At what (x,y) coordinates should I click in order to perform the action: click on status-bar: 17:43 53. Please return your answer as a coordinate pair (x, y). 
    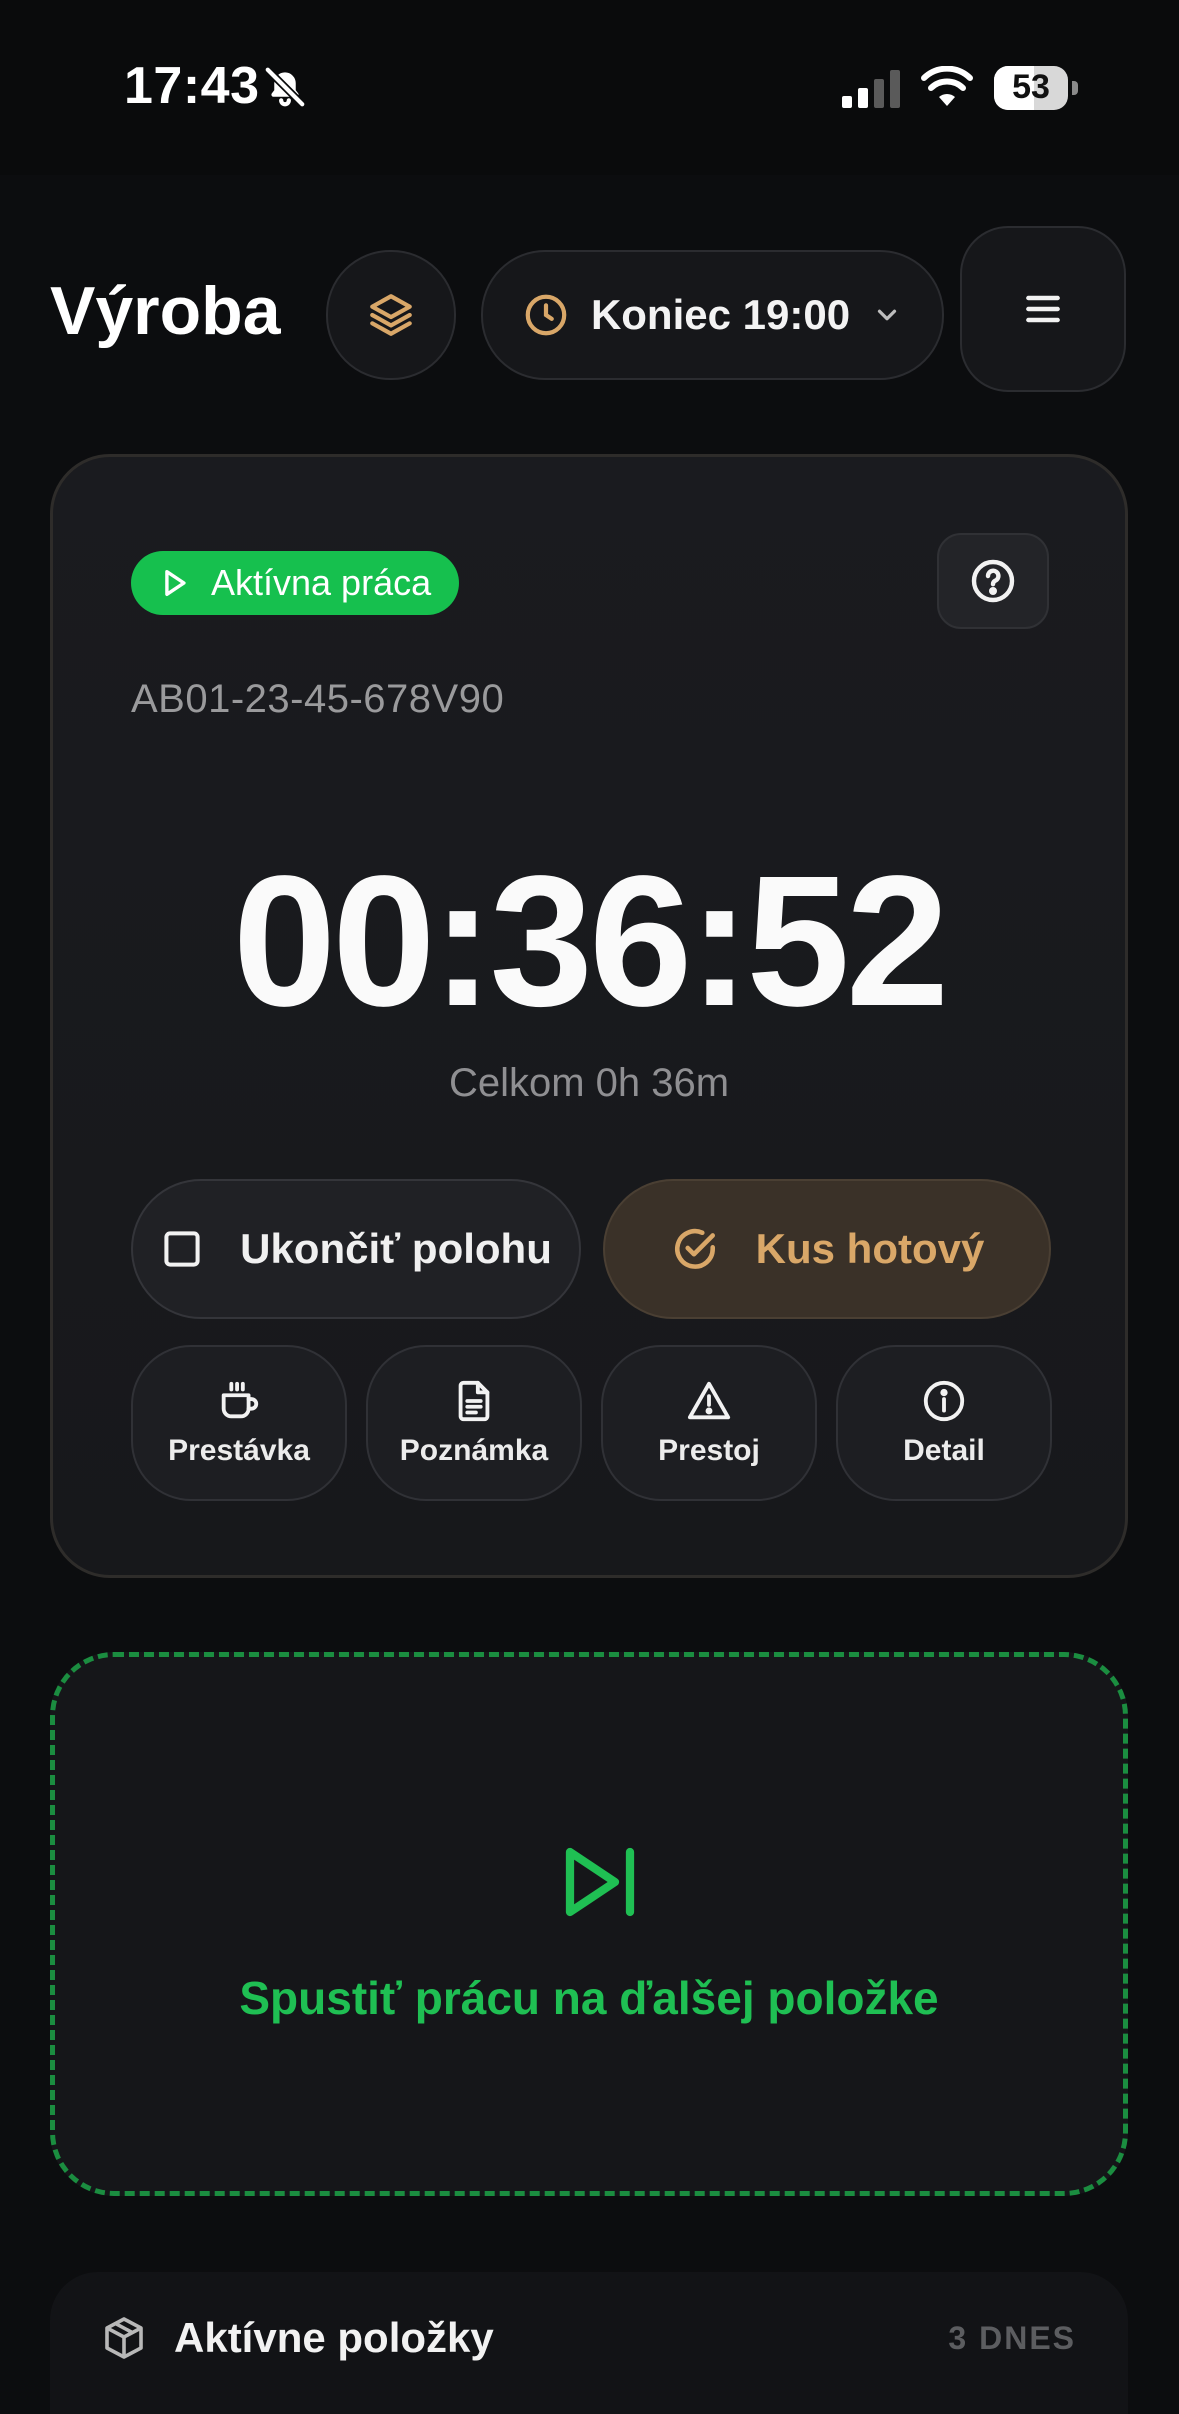
    Looking at the image, I should click on (589, 87).